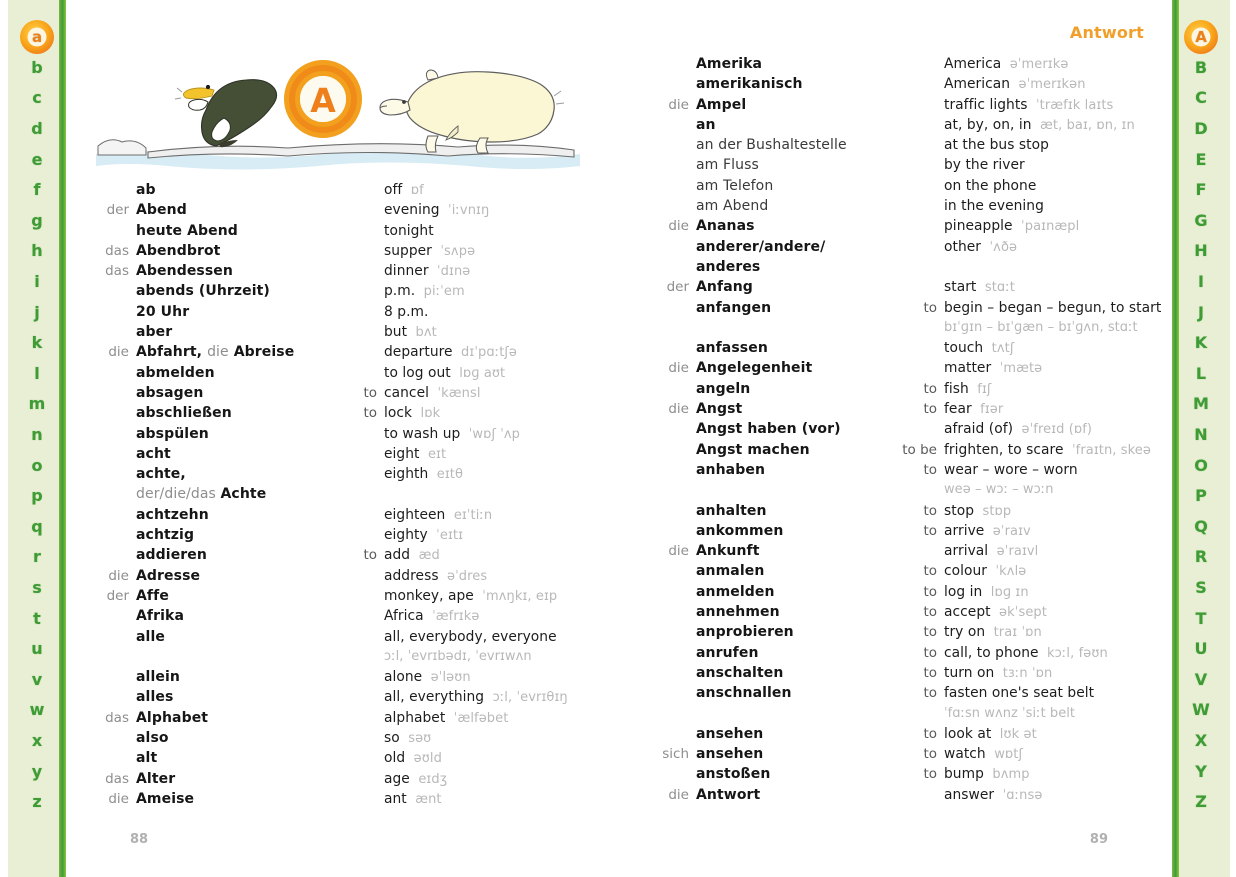 Image resolution: width=1236 pixels, height=877 pixels. I want to click on entry-english-translation: but bʌt, so click(410, 332).